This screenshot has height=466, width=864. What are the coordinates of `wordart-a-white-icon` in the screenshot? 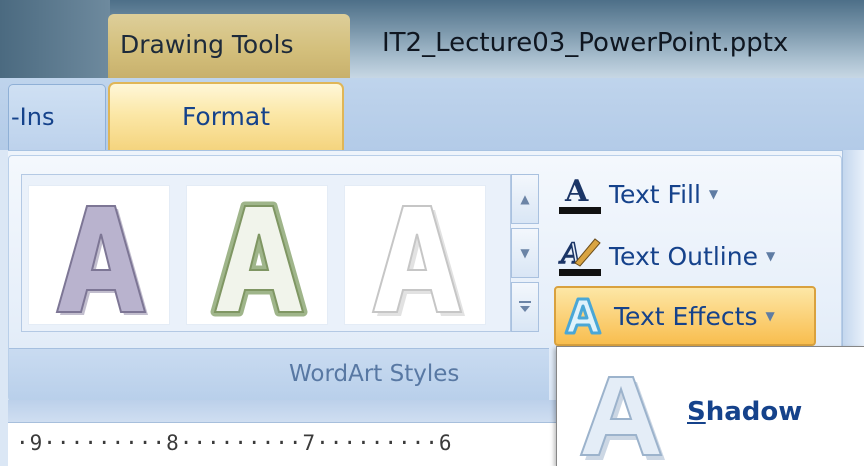 It's located at (418, 260).